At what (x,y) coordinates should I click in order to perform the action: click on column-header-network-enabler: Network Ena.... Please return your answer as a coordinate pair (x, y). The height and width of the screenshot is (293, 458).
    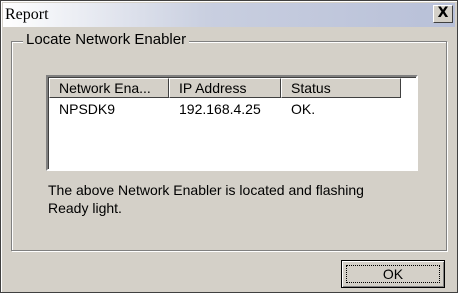
    Looking at the image, I should click on (109, 88).